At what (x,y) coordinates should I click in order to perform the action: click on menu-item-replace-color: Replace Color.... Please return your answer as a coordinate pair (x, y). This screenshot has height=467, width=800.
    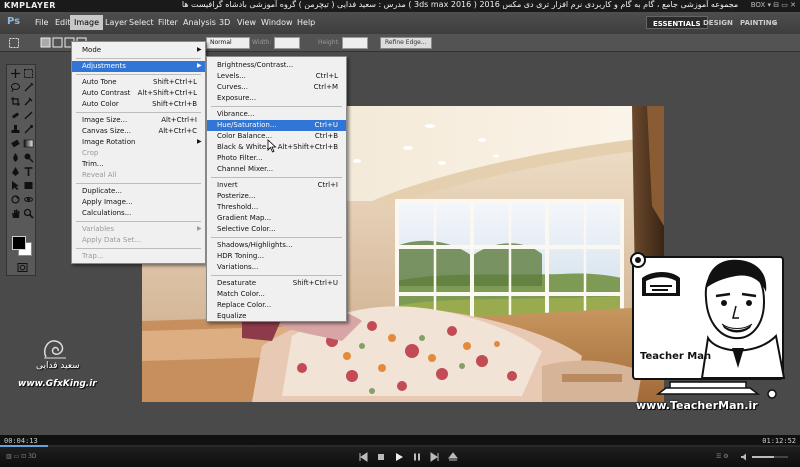
    Looking at the image, I should click on (276, 305).